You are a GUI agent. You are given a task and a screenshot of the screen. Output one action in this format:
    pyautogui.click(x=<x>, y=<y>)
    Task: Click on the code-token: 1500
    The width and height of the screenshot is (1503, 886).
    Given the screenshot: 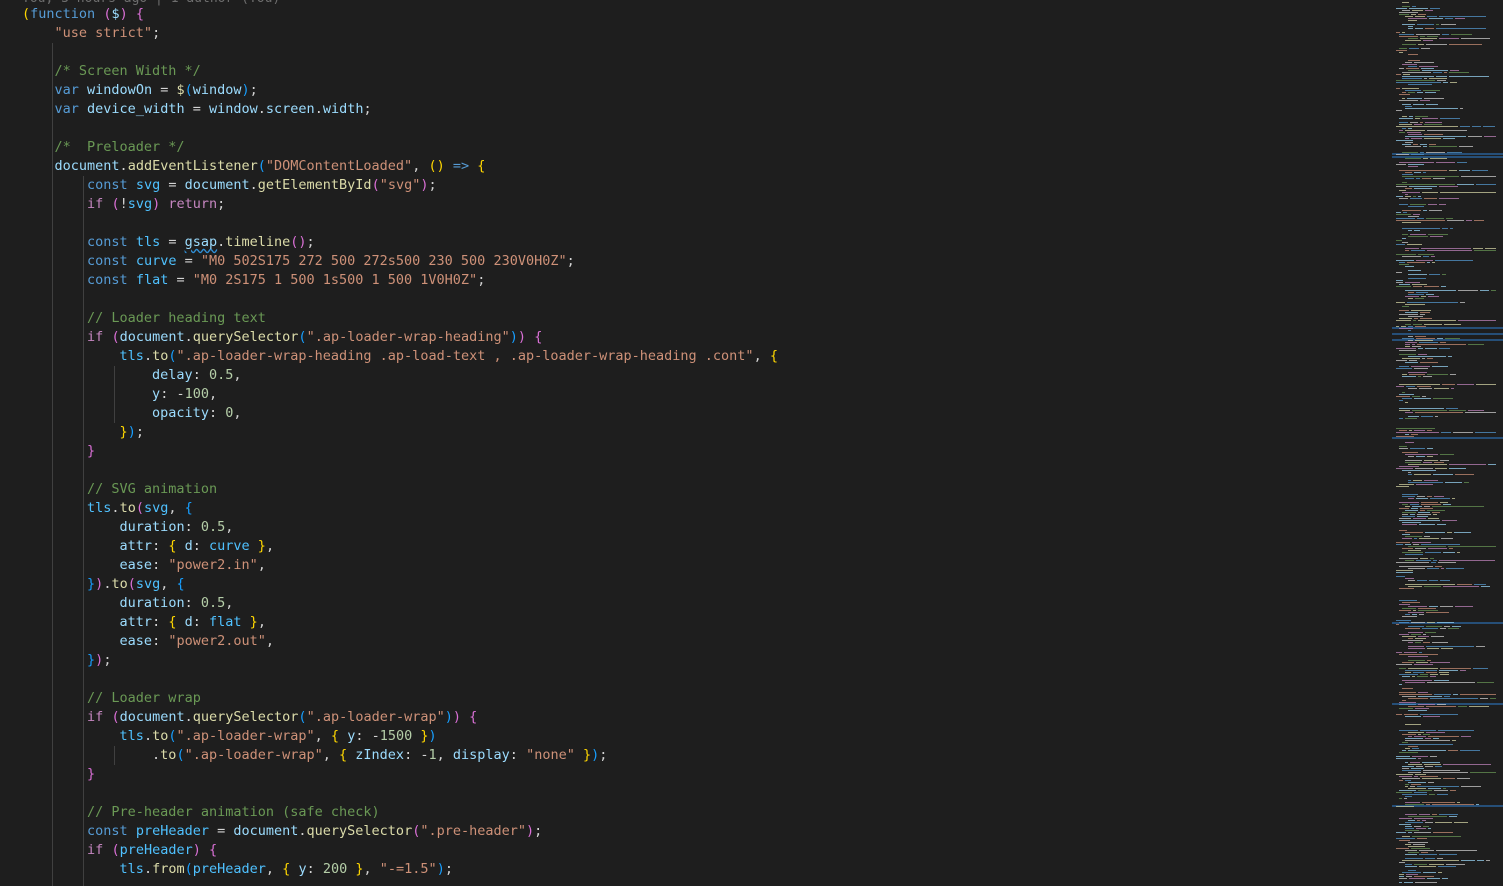 What is the action you would take?
    pyautogui.click(x=396, y=736)
    